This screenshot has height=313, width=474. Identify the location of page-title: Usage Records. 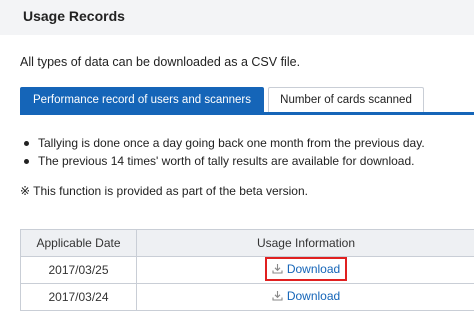
(74, 16).